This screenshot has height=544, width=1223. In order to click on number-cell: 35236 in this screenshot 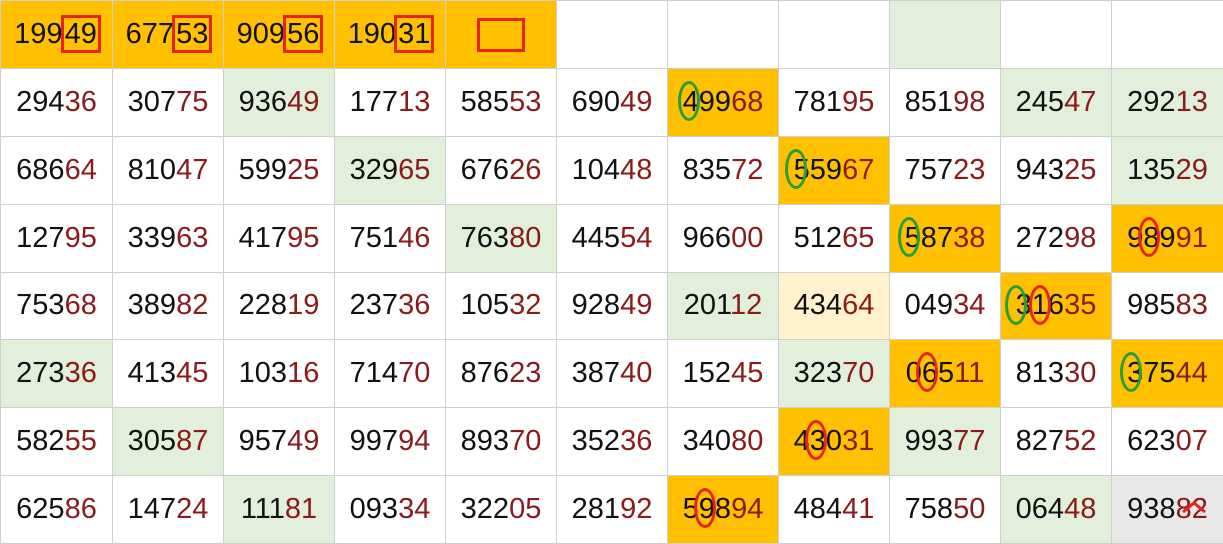, I will do `click(612, 442)`.